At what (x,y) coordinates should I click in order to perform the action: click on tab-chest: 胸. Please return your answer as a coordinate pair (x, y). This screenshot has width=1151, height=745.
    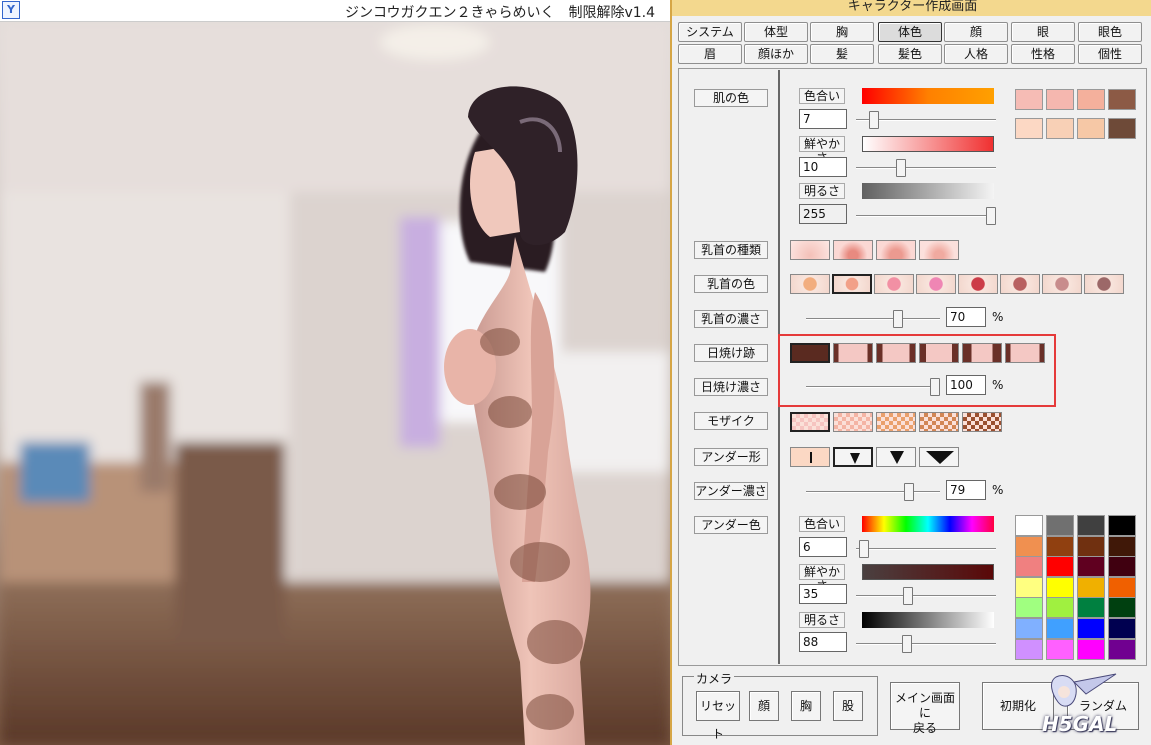
    Looking at the image, I should click on (842, 32).